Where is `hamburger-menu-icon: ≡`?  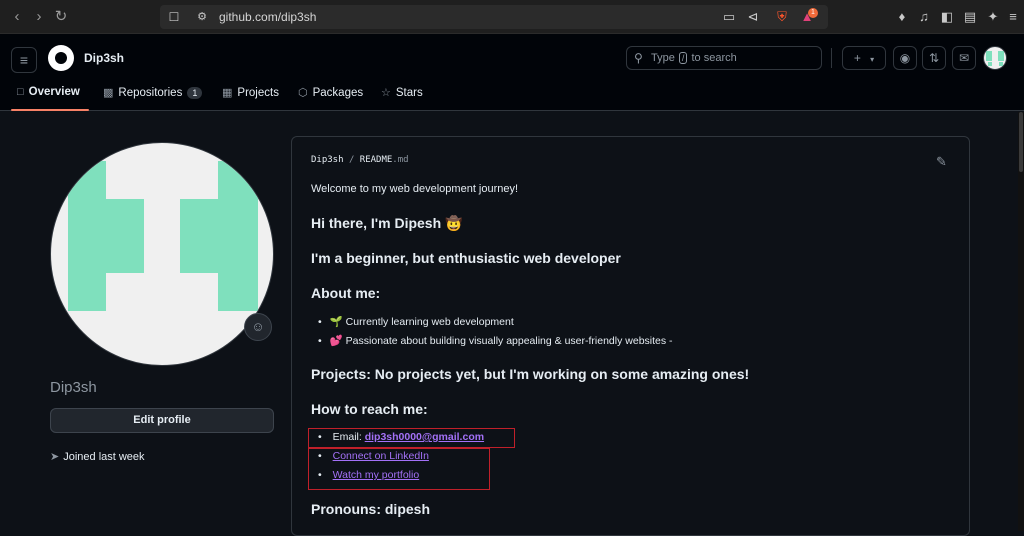
hamburger-menu-icon: ≡ is located at coordinates (24, 60).